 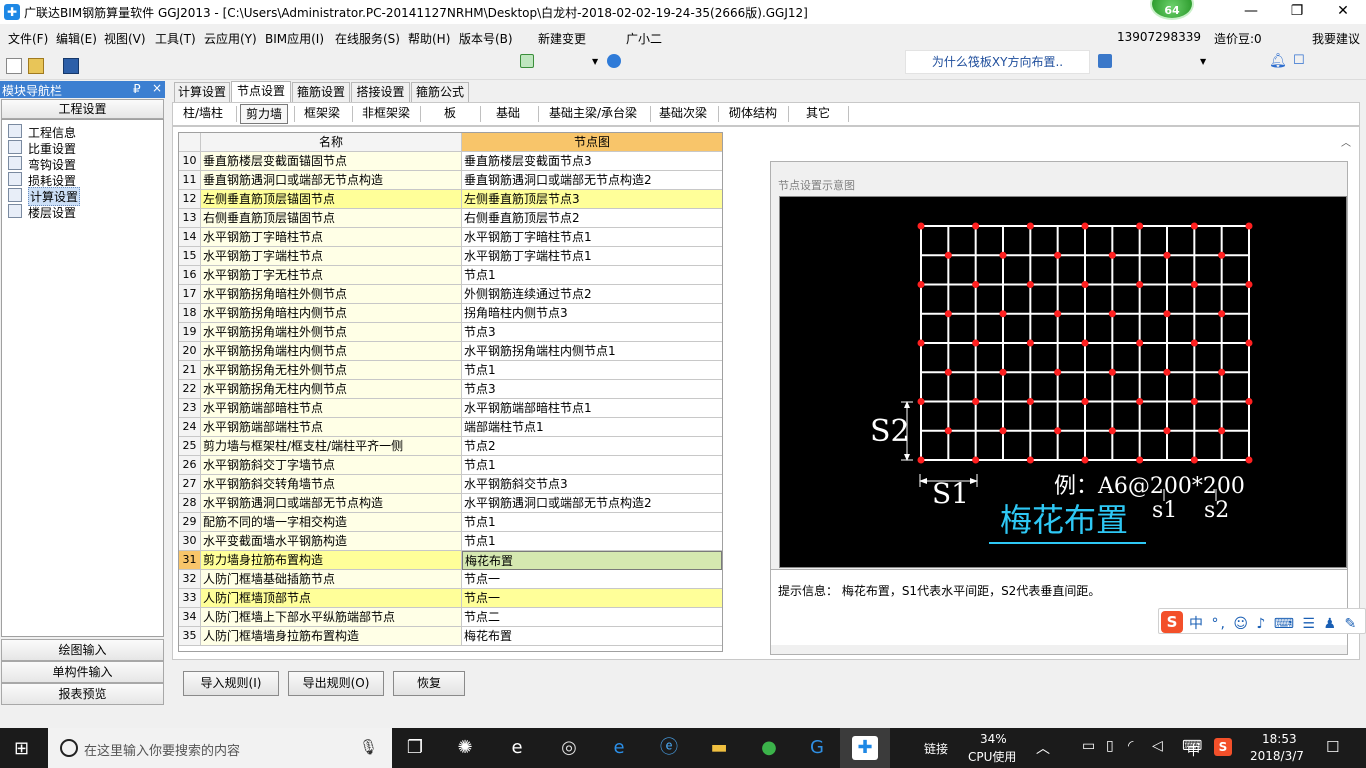 I want to click on row-node-cell: 梅花布置, so click(x=592, y=636).